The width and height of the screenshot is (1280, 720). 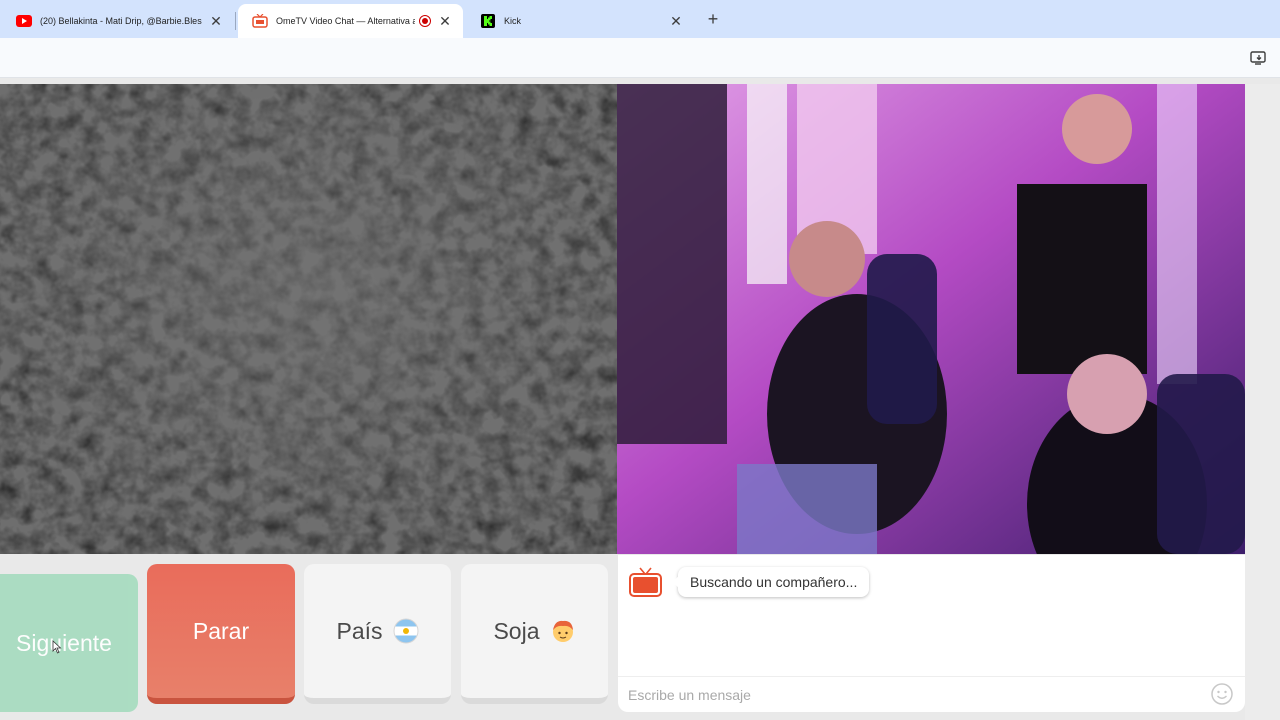 I want to click on youtube-icon, so click(x=24, y=21).